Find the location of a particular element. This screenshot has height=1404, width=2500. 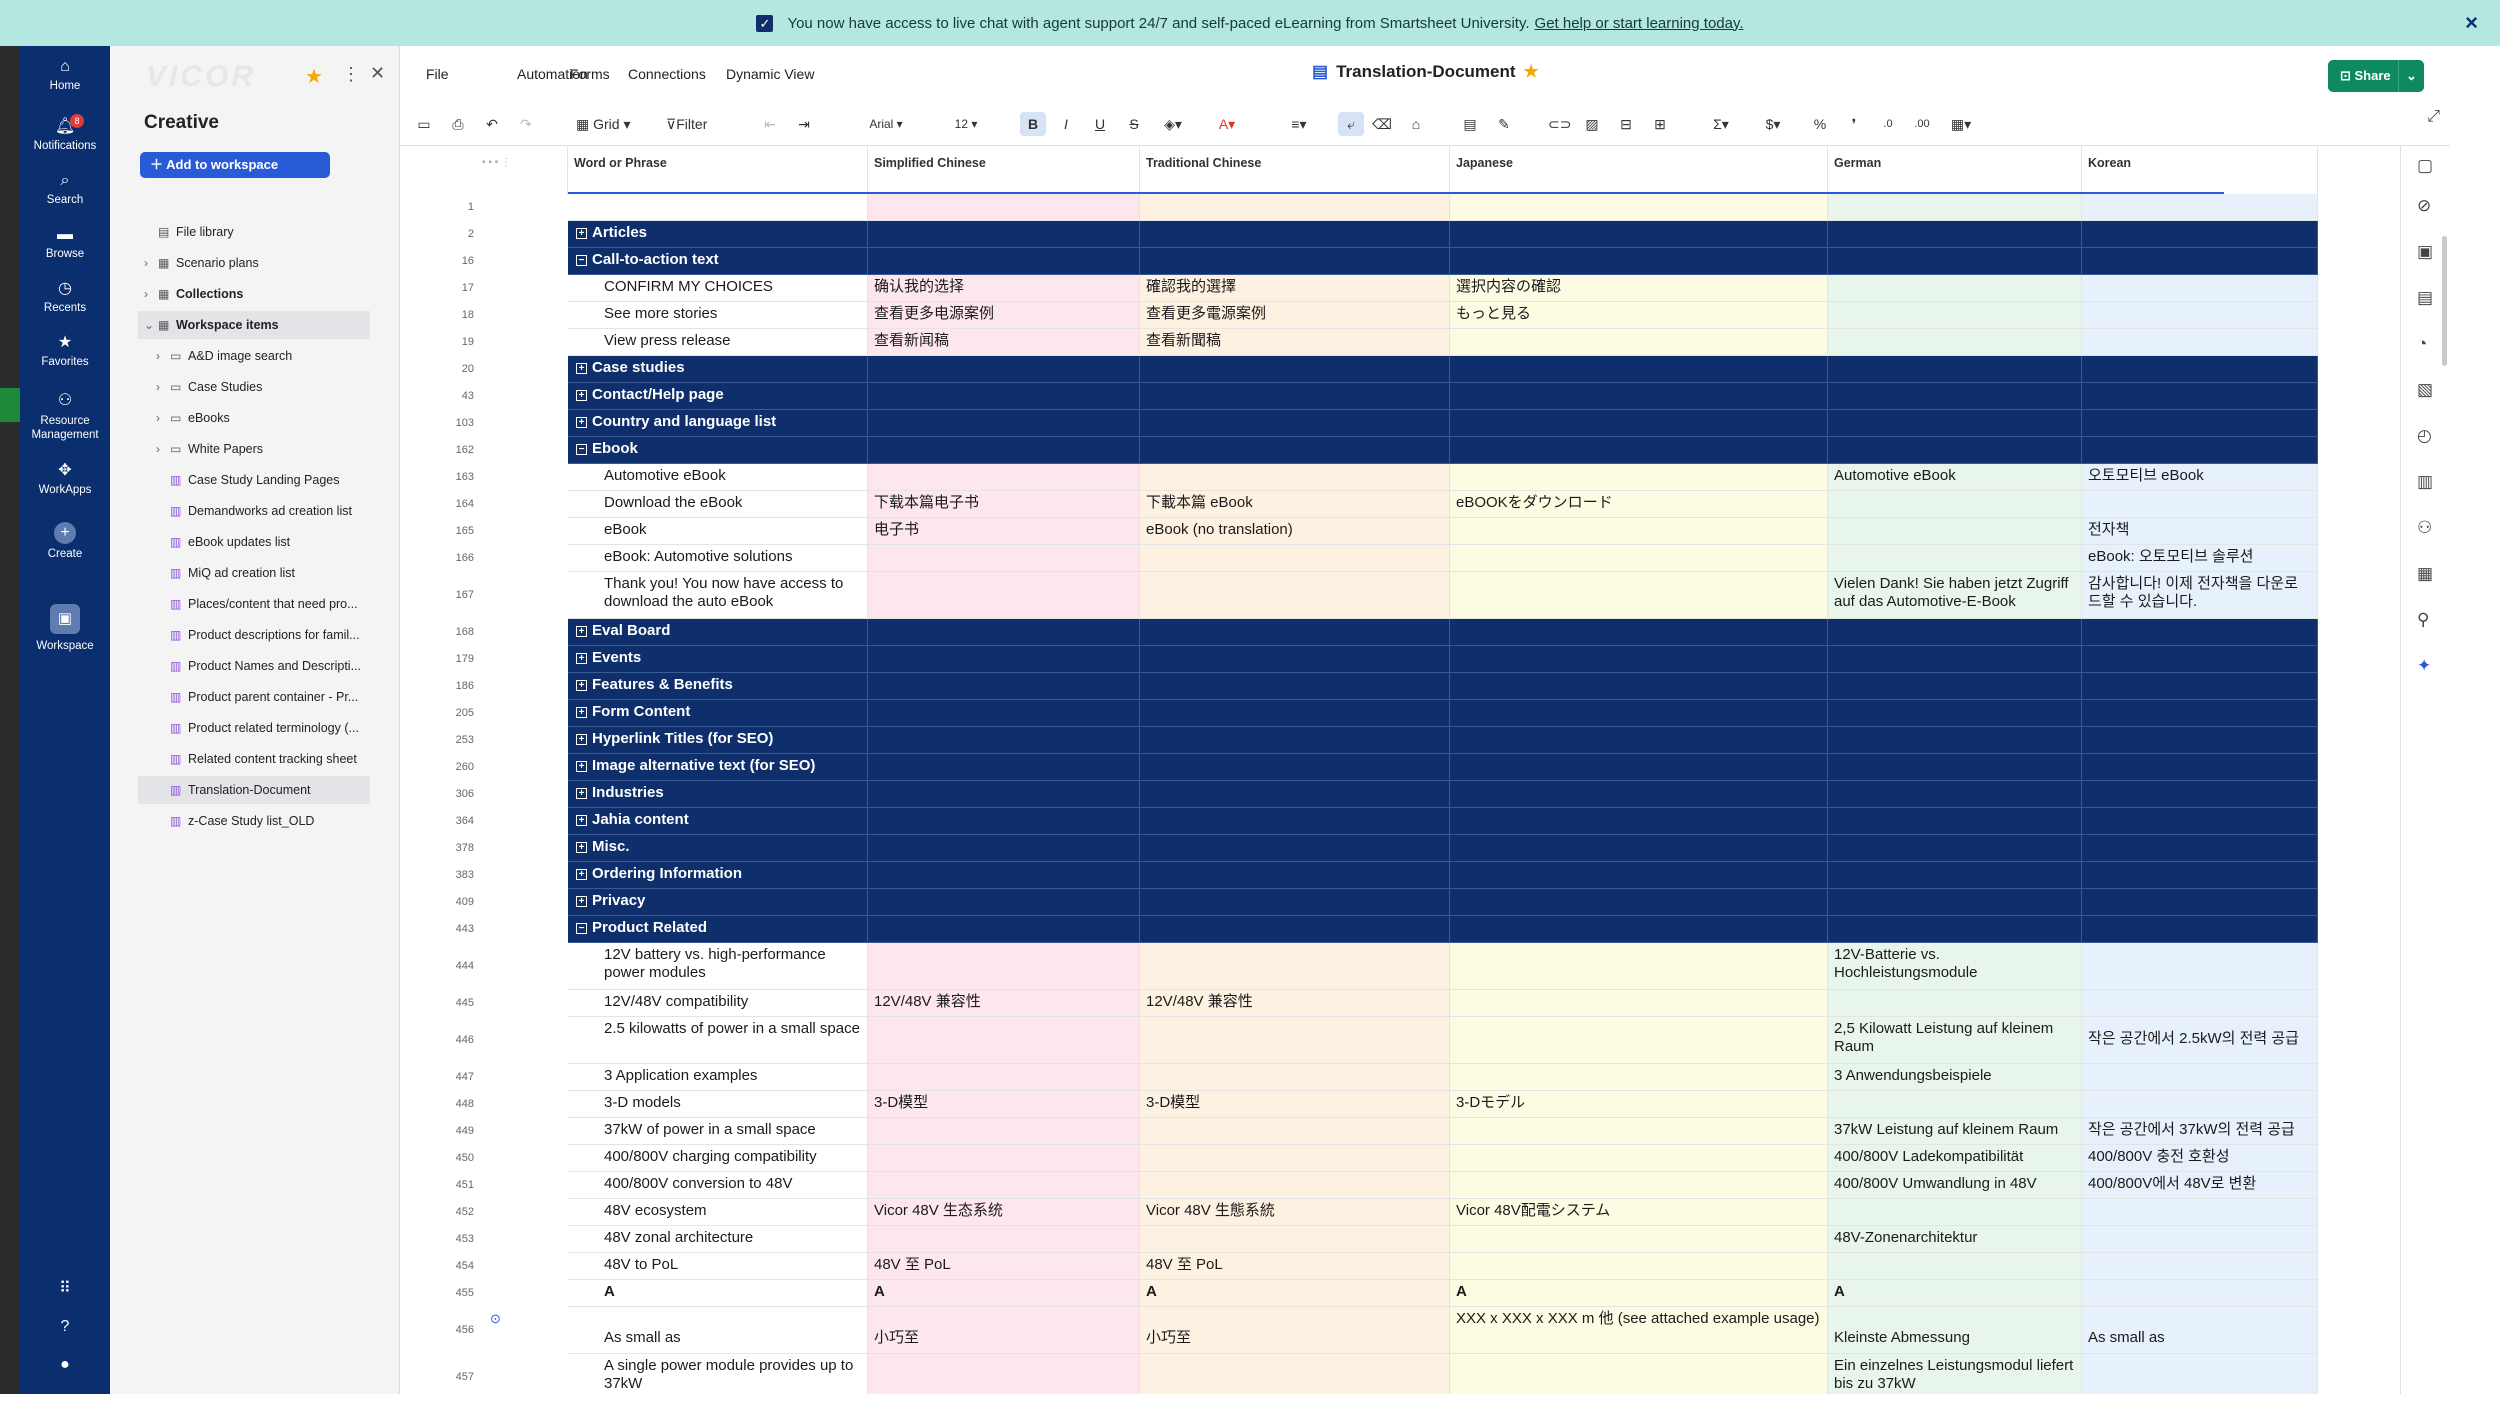

row-number: 1 is located at coordinates (450, 207).